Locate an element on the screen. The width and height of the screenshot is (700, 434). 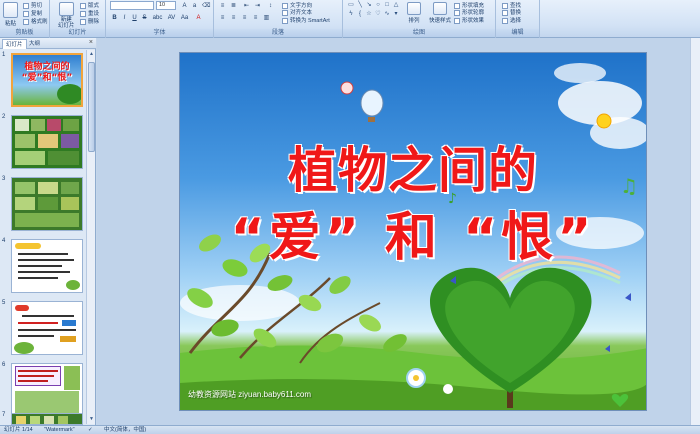
columns-icon: ▥ is located at coordinates (266, 17).